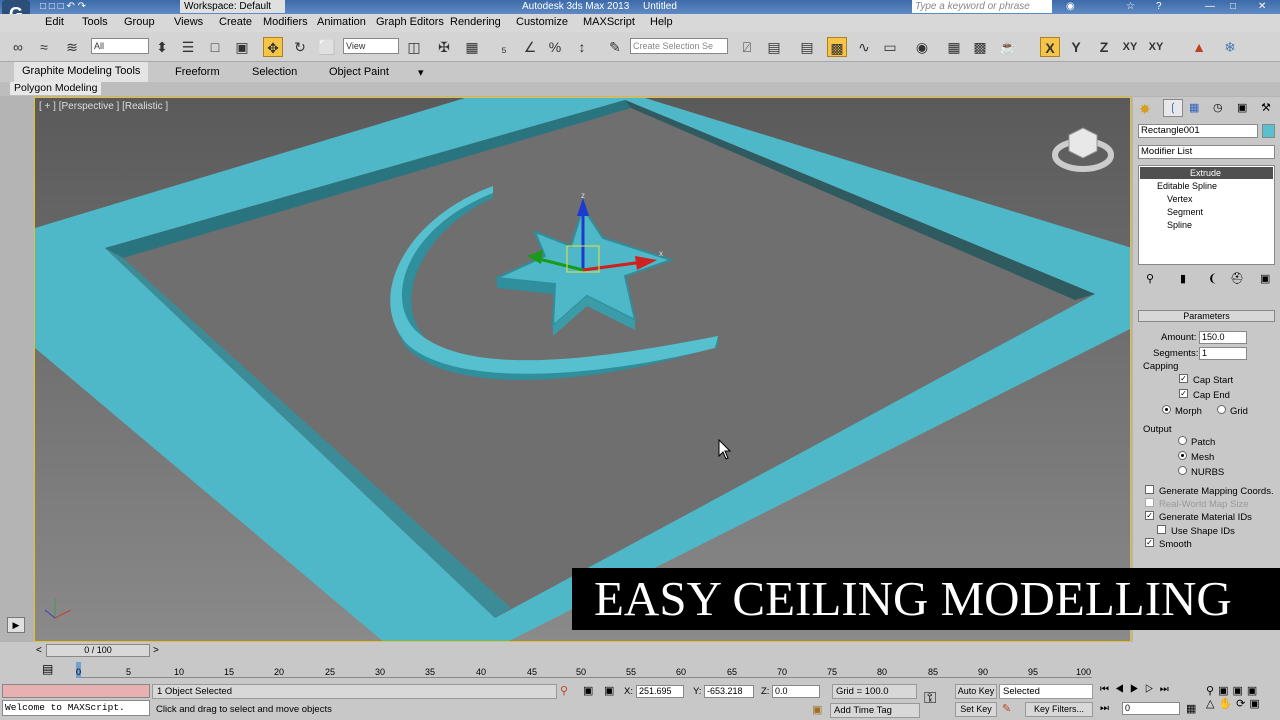  What do you see at coordinates (1180, 199) in the screenshot?
I see `stack-item-vertex: Vertex` at bounding box center [1180, 199].